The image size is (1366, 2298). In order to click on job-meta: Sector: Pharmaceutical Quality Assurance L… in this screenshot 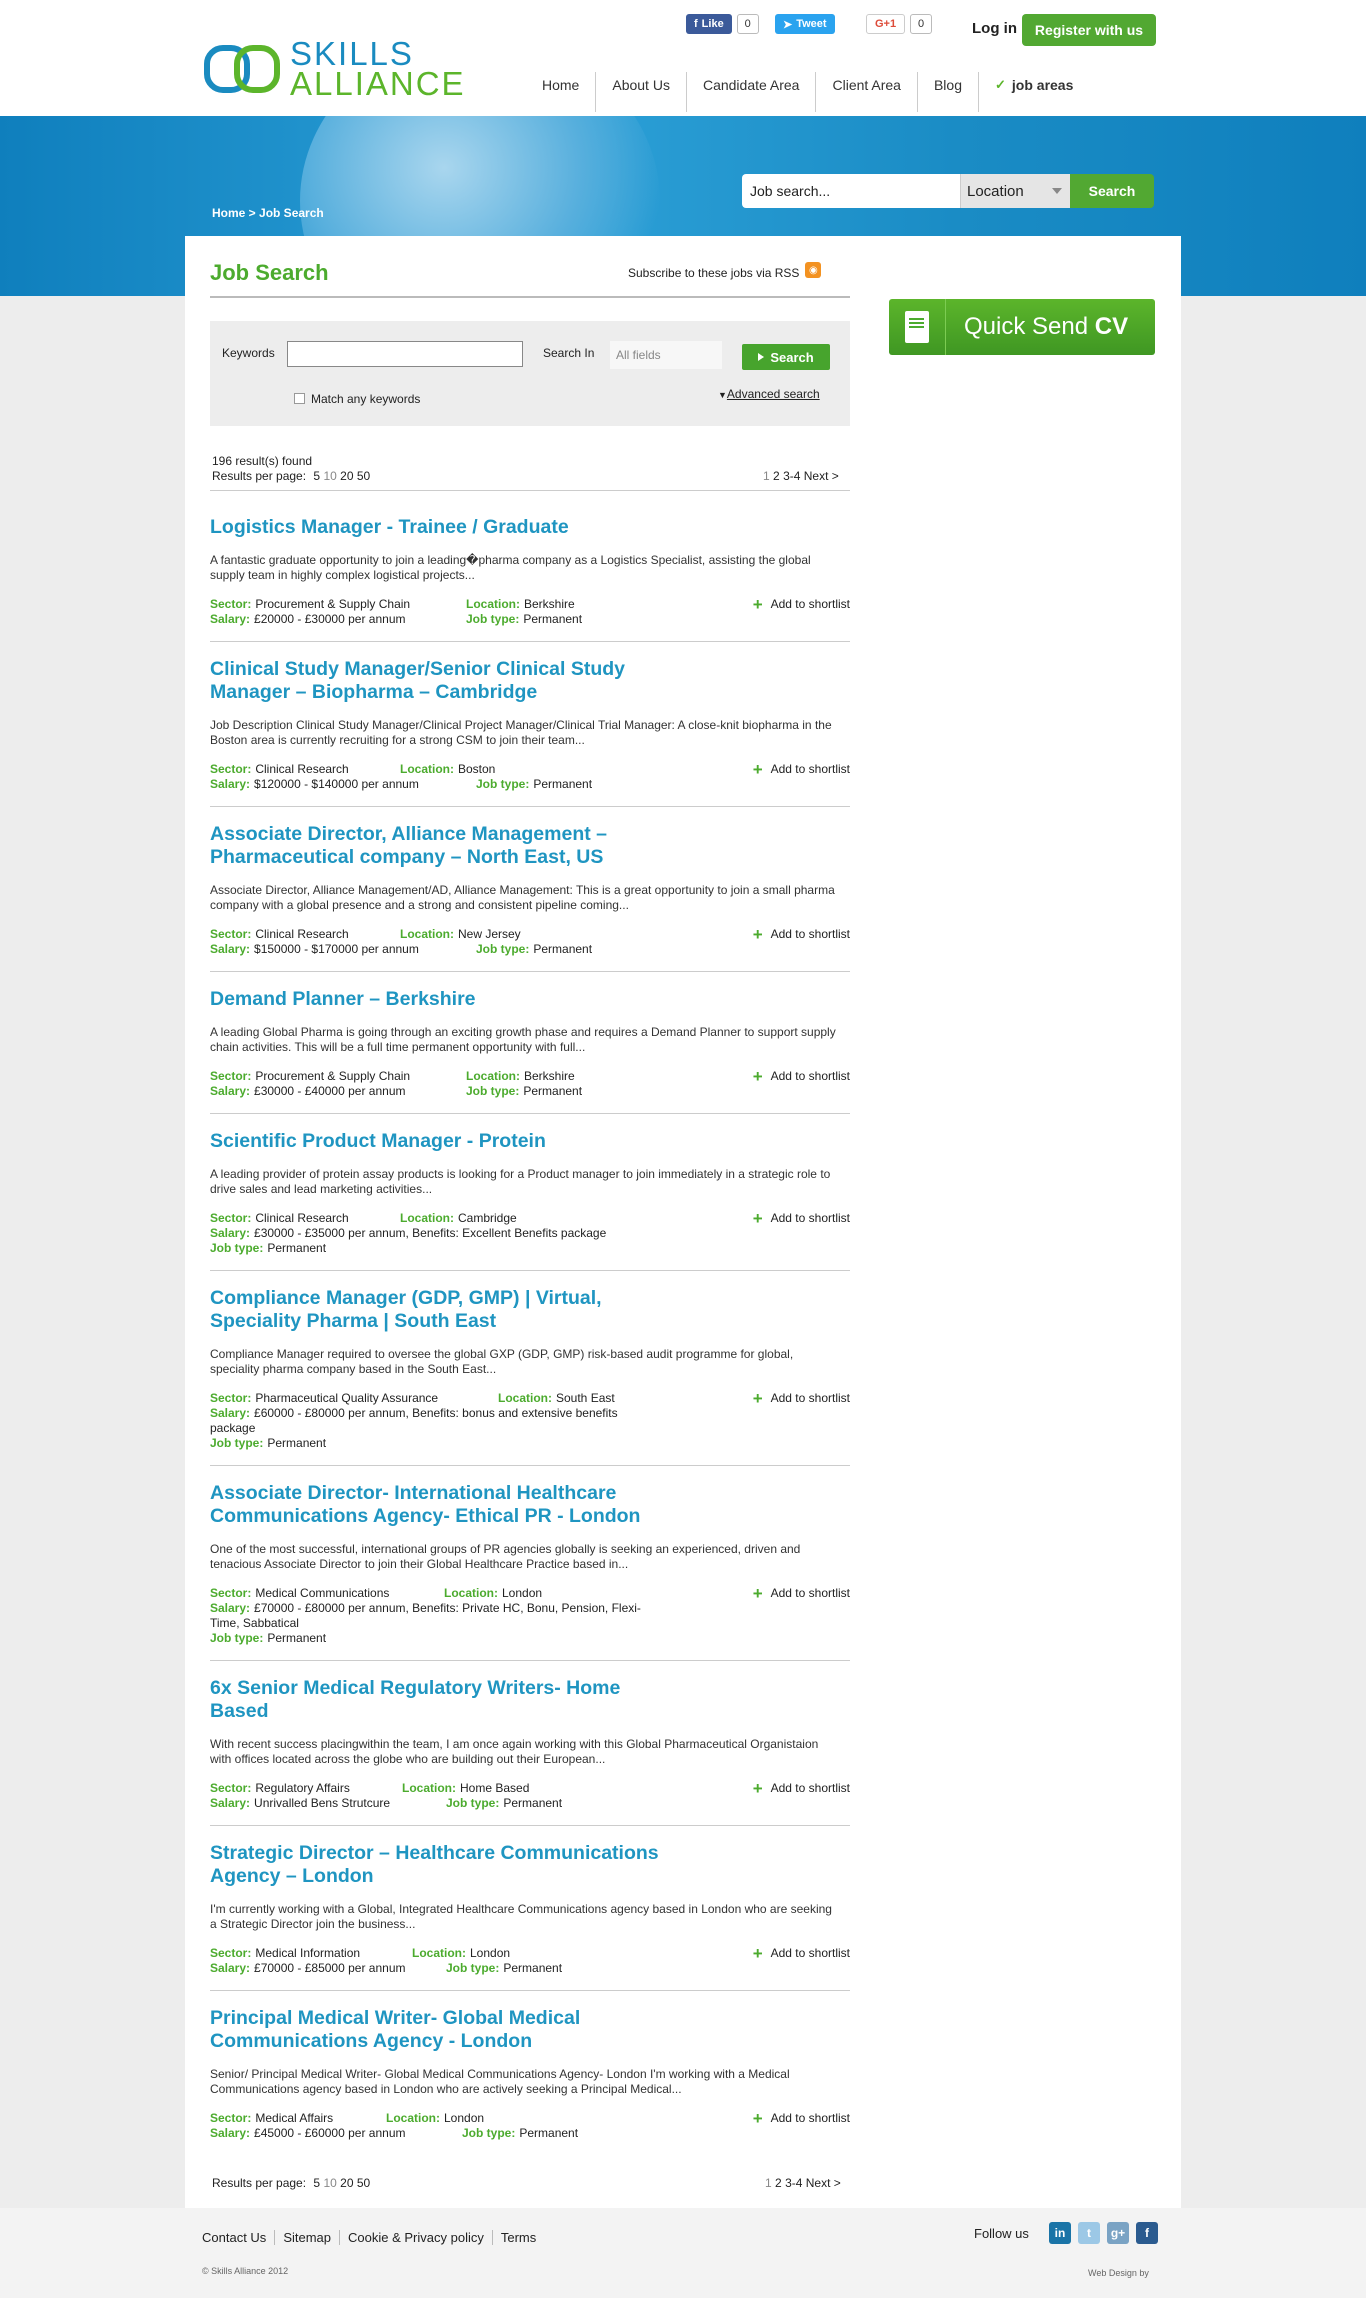, I will do `click(530, 1420)`.